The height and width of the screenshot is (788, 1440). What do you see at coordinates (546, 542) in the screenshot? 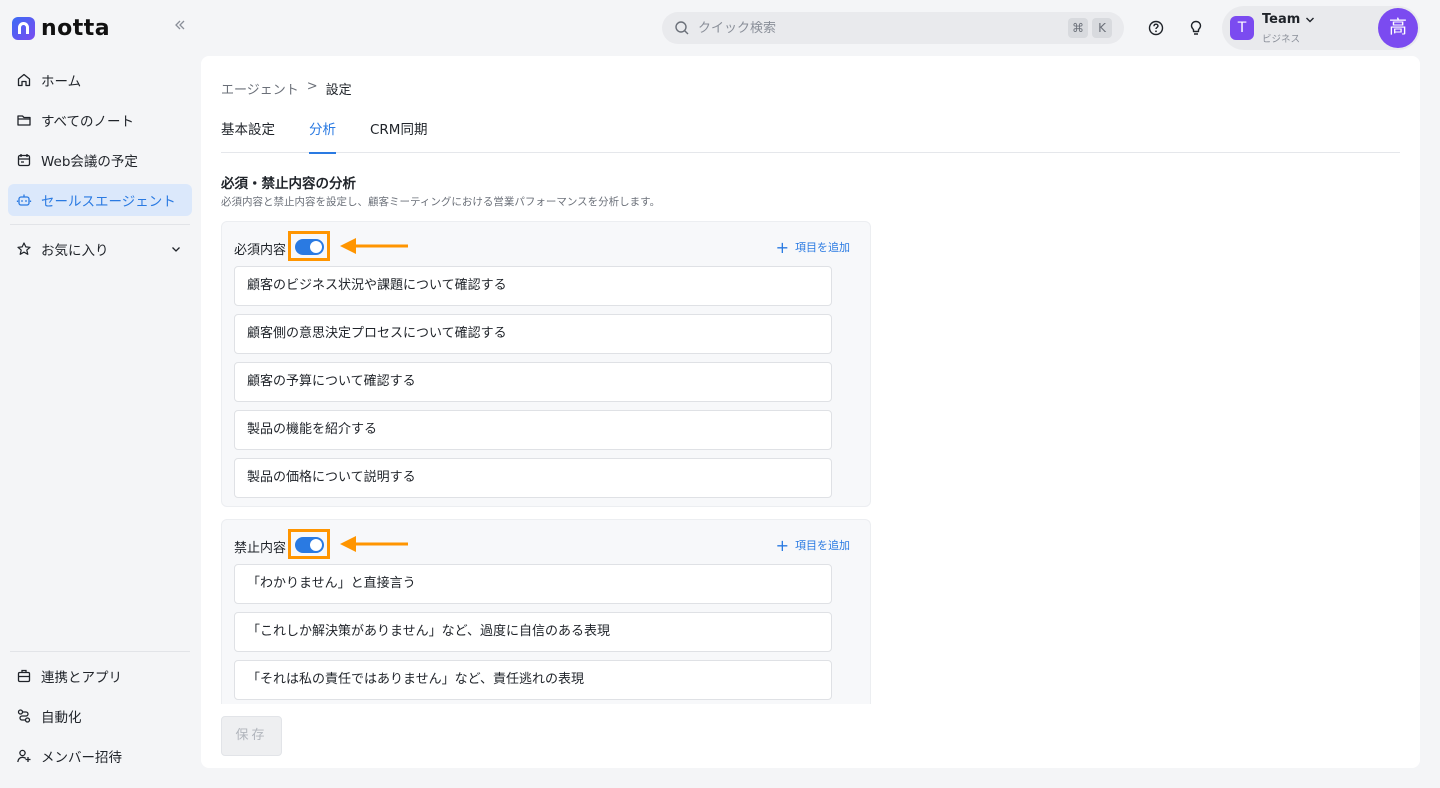
I see `group-header: 禁止内容 + 項目を追加` at bounding box center [546, 542].